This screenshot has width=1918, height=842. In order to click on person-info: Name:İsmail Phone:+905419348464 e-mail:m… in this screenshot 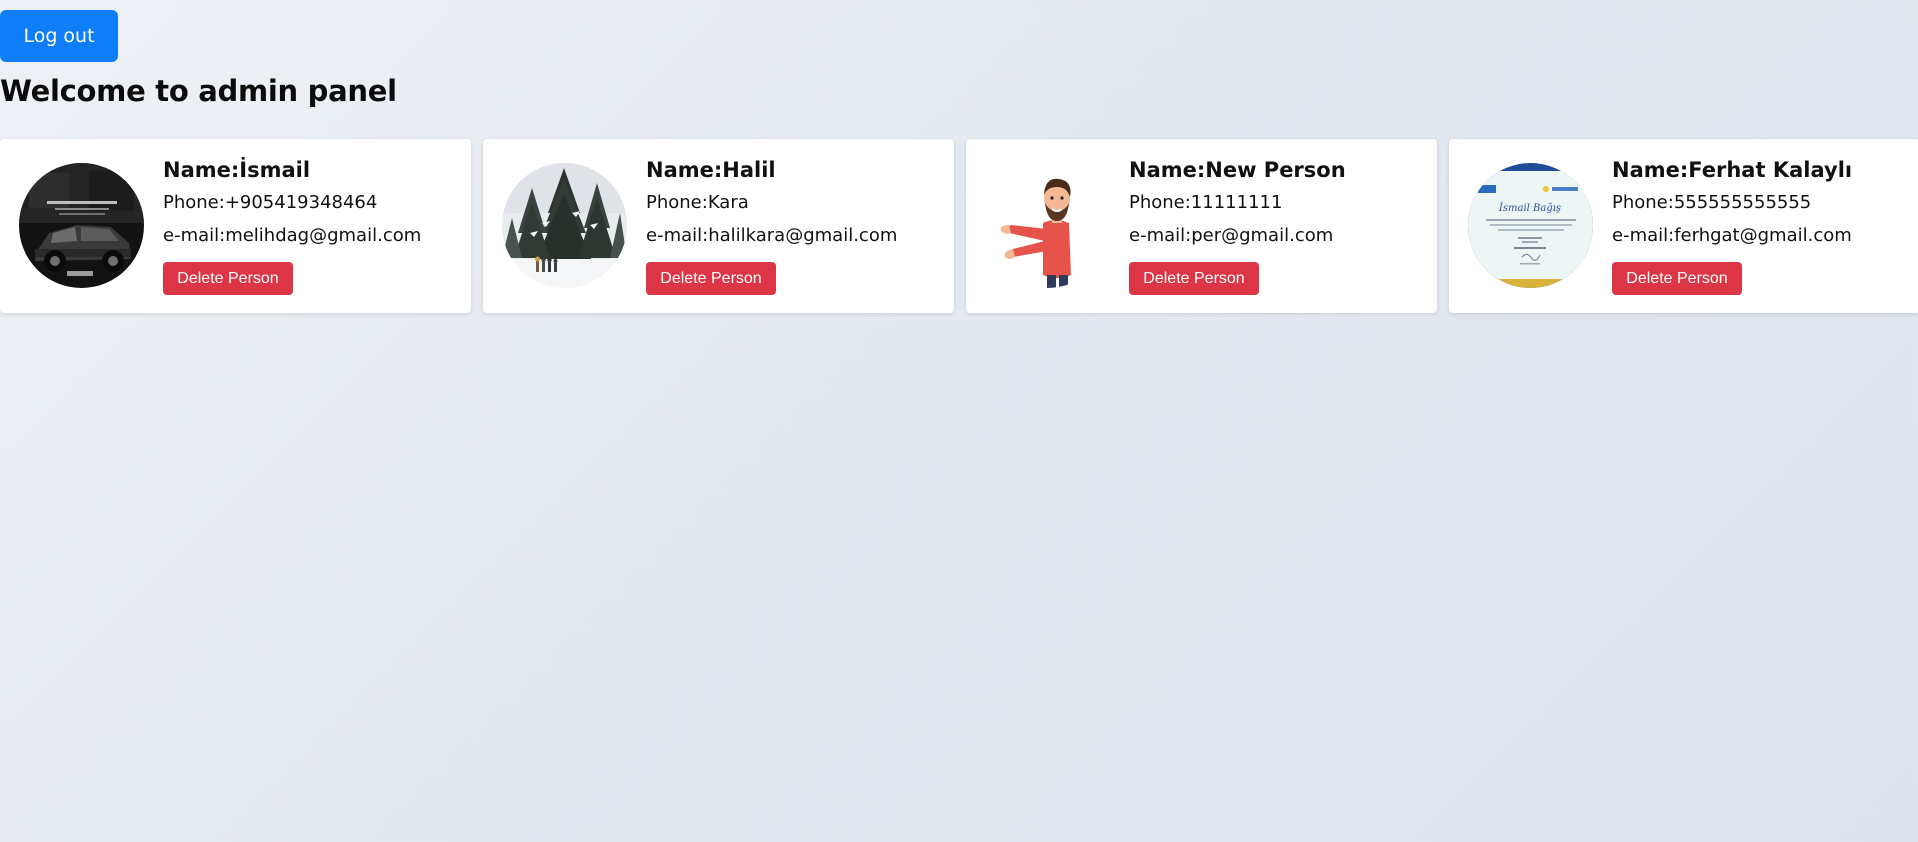, I will do `click(313, 207)`.